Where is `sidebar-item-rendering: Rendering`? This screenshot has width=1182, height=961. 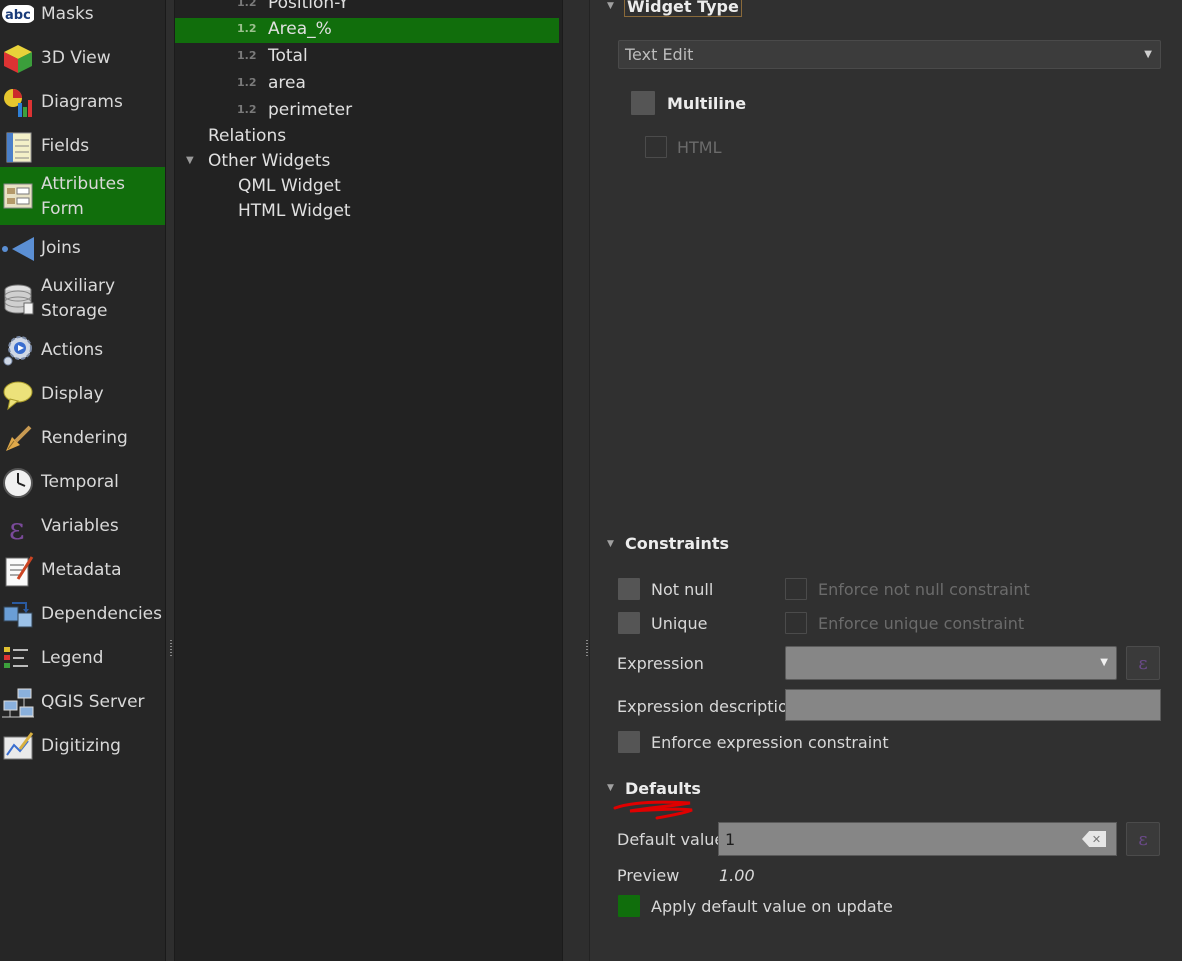 sidebar-item-rendering: Rendering is located at coordinates (82, 439).